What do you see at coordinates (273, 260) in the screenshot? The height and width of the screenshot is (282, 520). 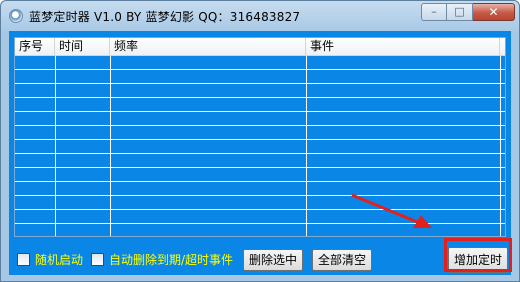 I see `delete-selected-button: 删除选中` at bounding box center [273, 260].